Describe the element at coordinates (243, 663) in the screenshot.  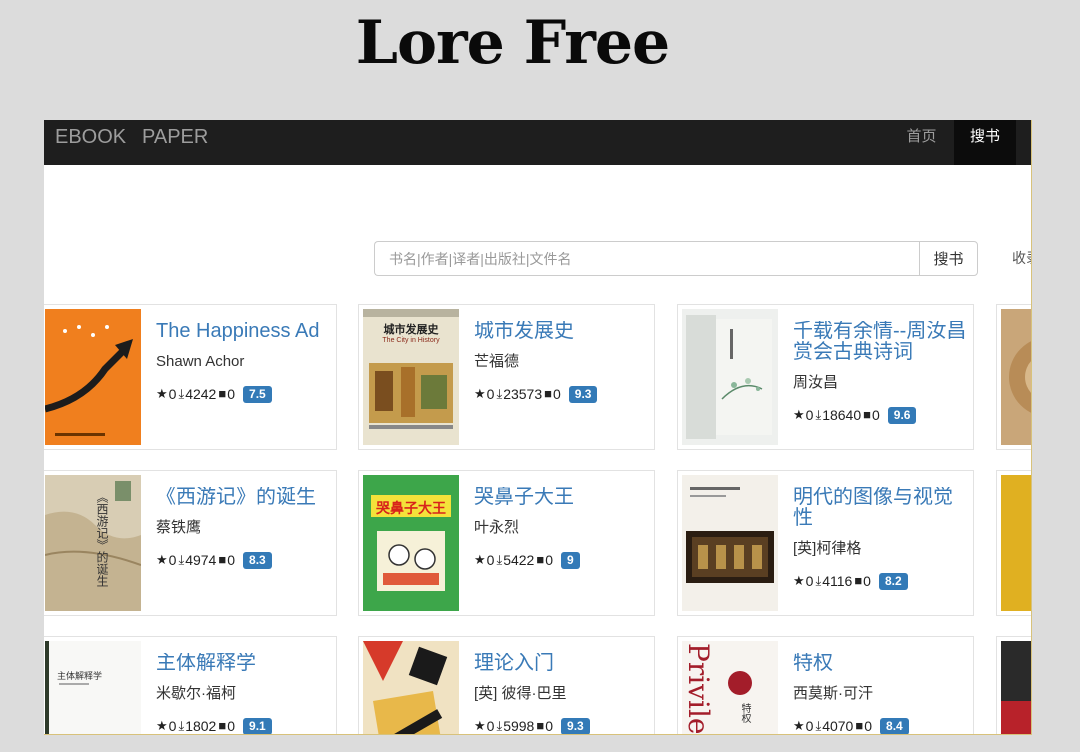
I see `book-title: 主体解释学` at that location.